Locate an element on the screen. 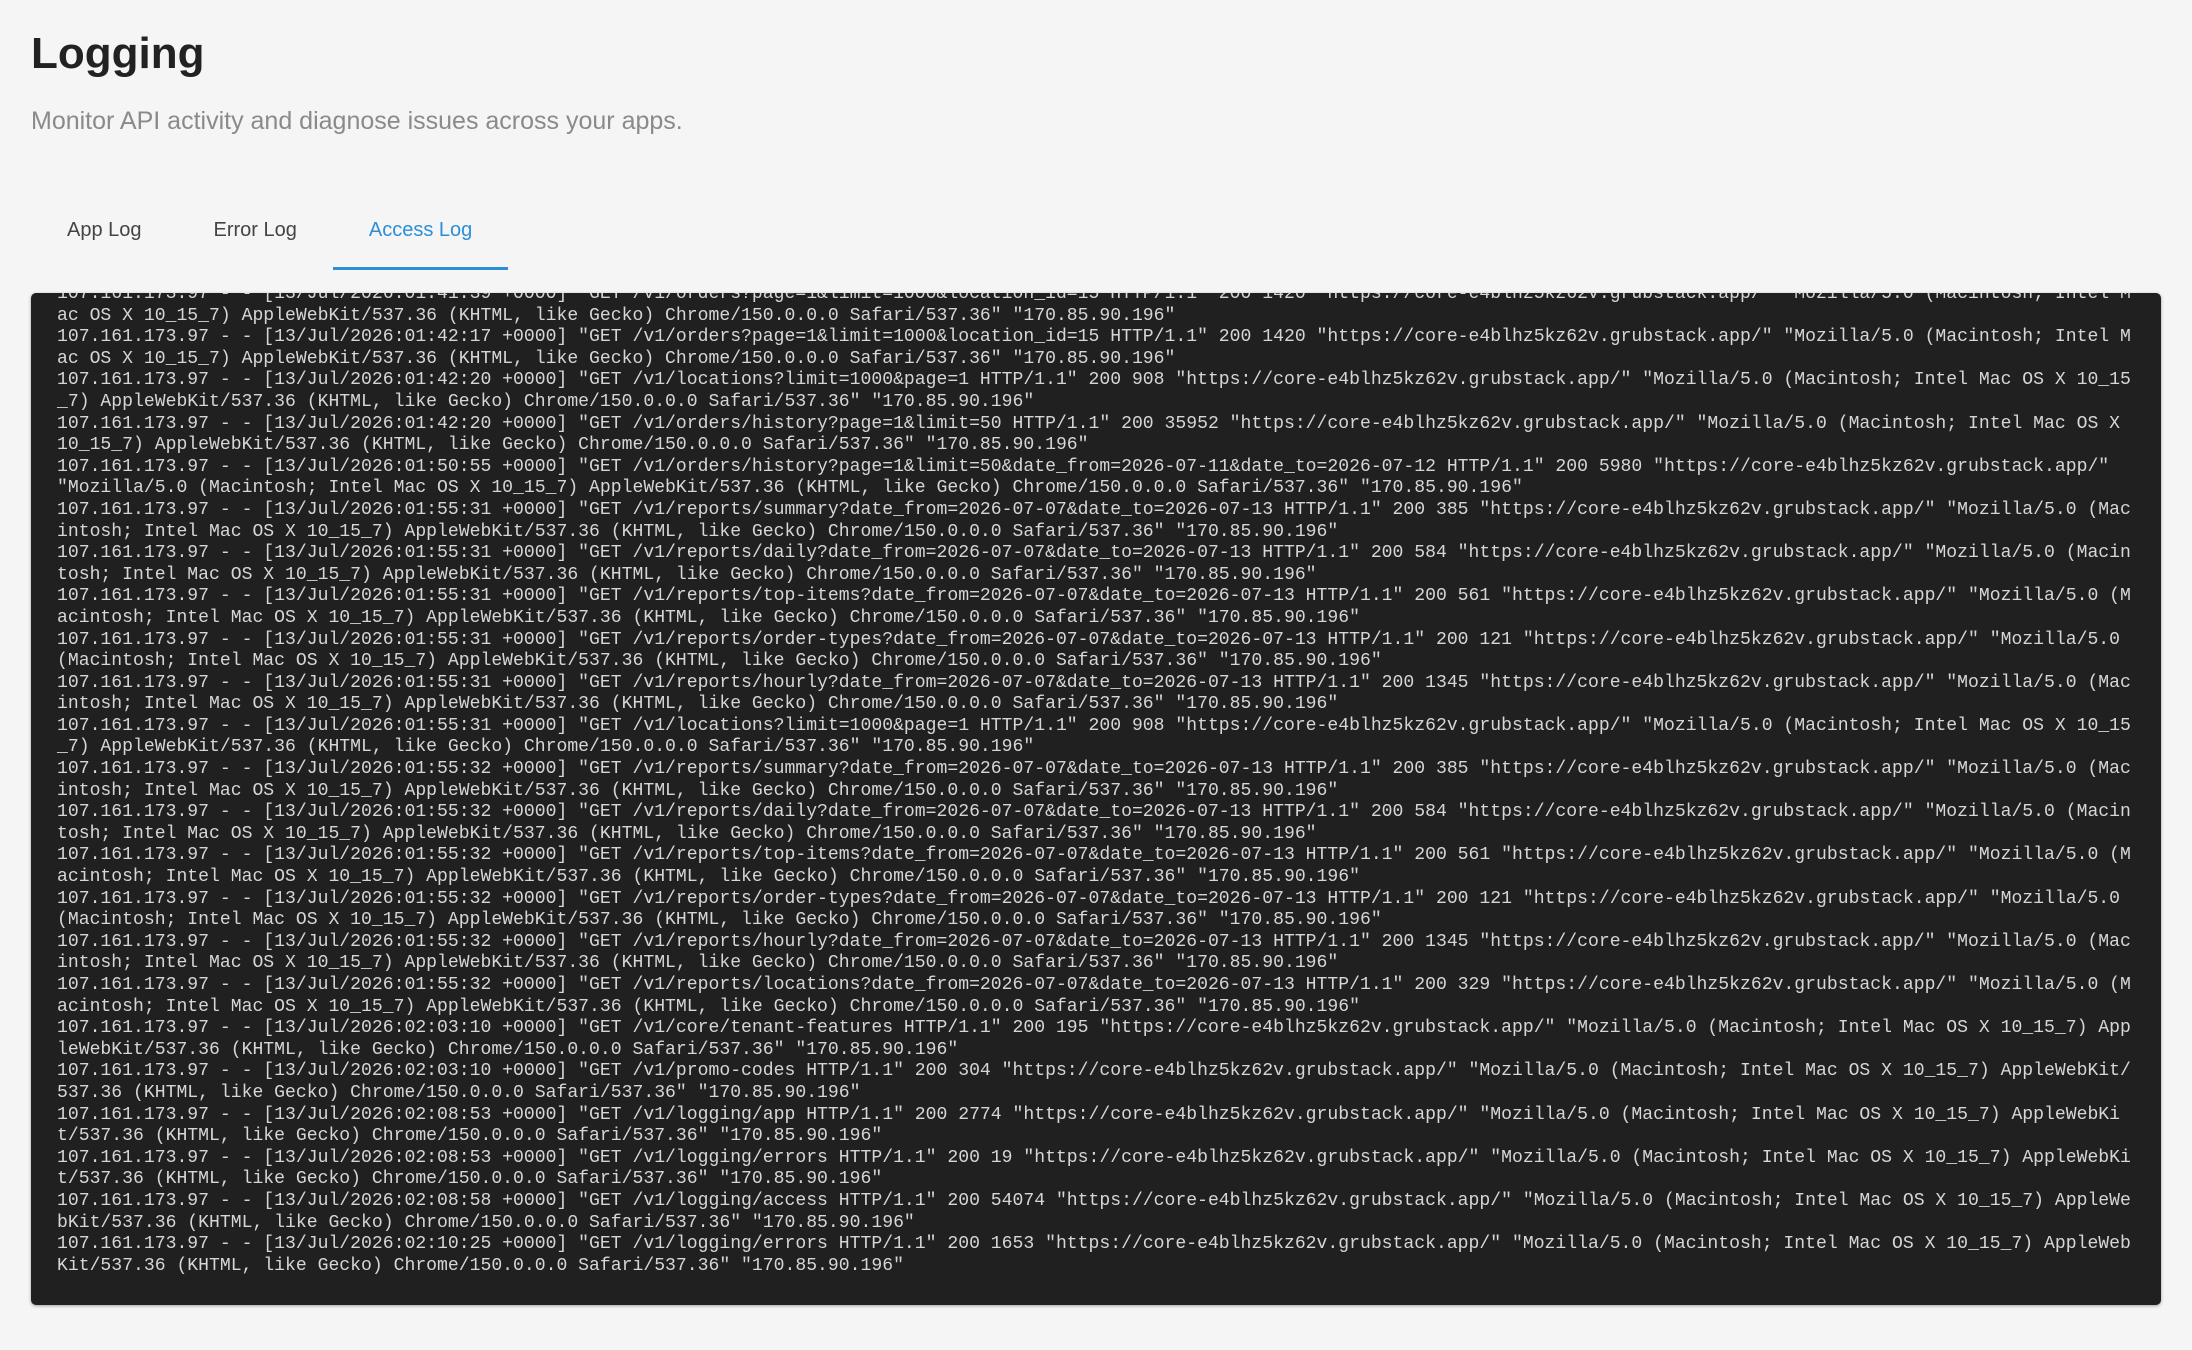 The width and height of the screenshot is (2192, 1350). tab-access-log: Access Log is located at coordinates (420, 233).